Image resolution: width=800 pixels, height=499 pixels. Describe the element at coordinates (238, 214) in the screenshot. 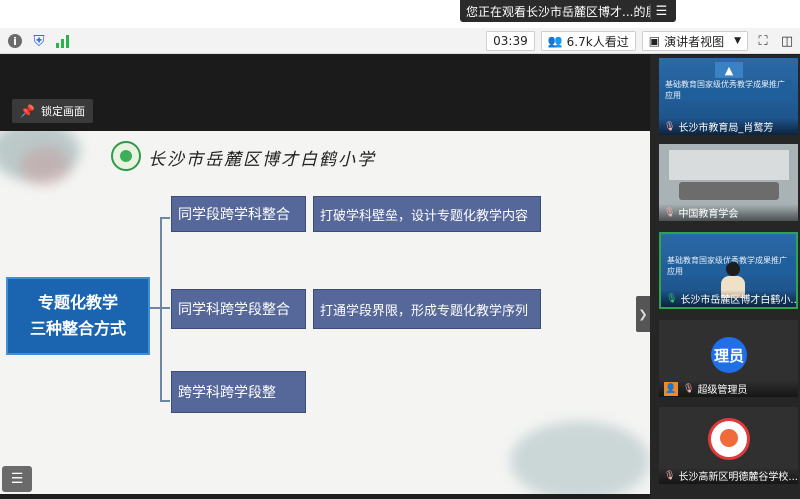

I see `method-box-1: 同学段跨学科整合` at that location.